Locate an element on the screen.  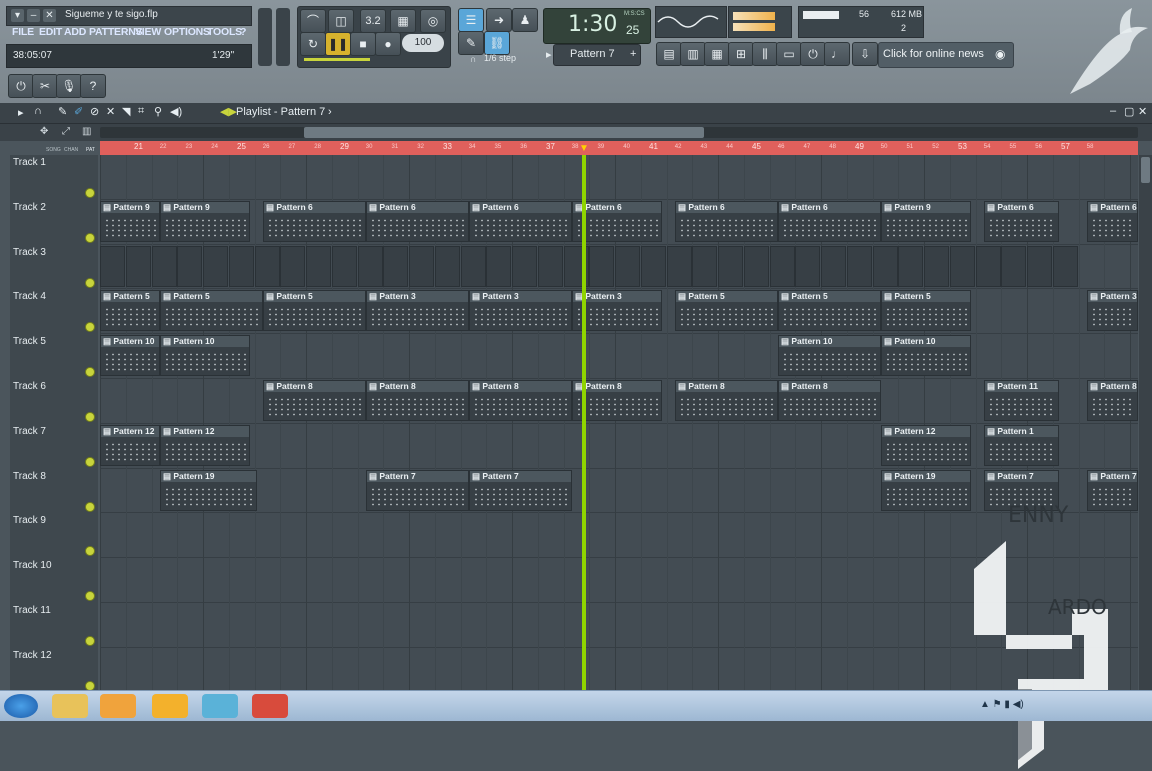
ruler-mode-pat: PAT is located at coordinates (90, 150).